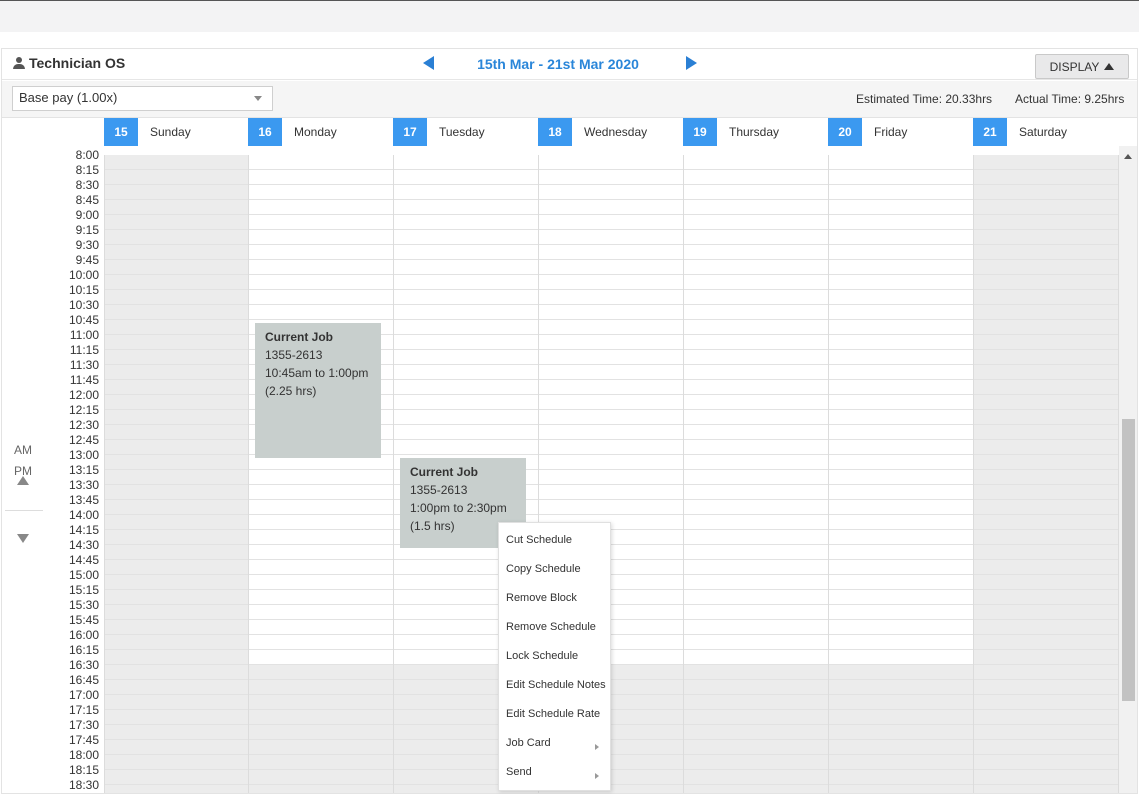  Describe the element at coordinates (320, 474) in the screenshot. I see `day-column-monday` at that location.